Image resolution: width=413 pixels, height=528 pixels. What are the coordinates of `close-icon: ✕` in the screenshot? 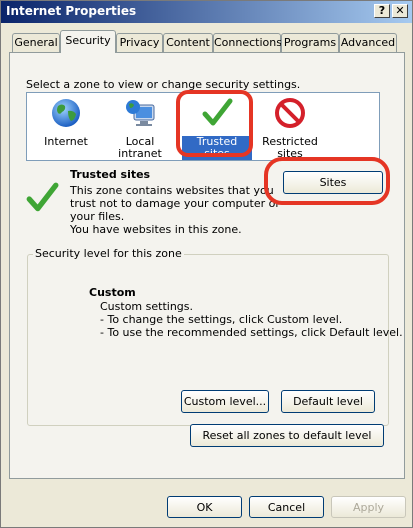 It's located at (400, 10).